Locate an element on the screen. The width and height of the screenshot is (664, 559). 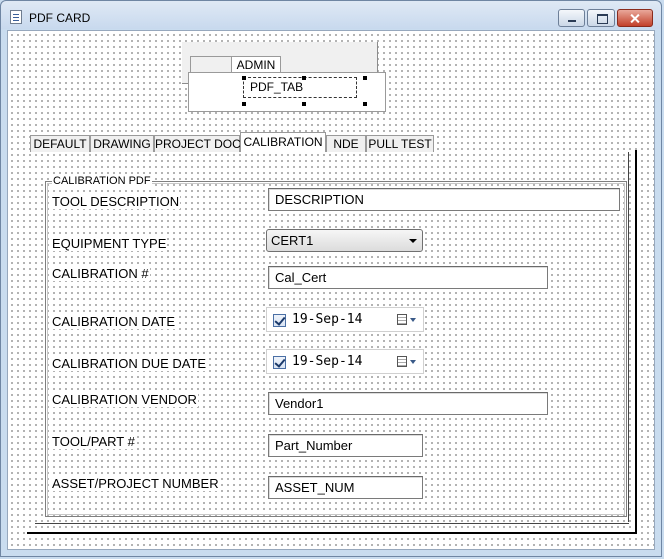
calibration-number-input: Cal_Cert is located at coordinates (408, 277).